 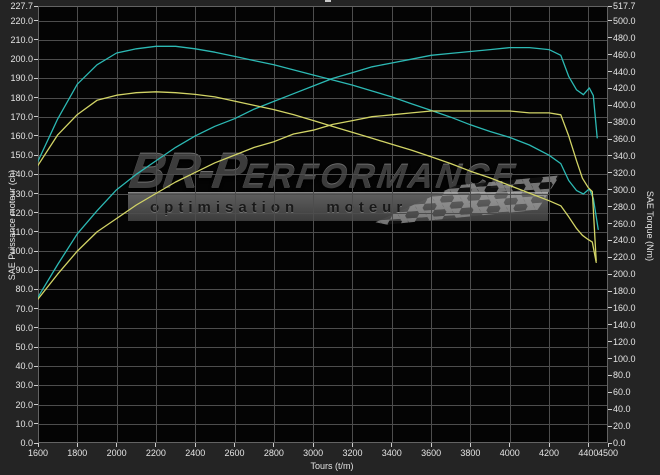 I want to click on y-right-tick-label: 20.0, so click(x=622, y=426).